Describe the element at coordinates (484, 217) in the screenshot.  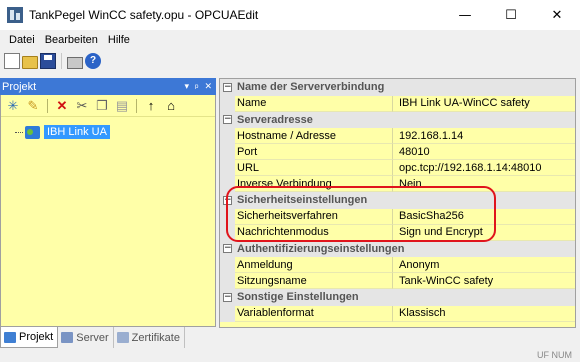
I see `property-value: BasicSha256` at that location.